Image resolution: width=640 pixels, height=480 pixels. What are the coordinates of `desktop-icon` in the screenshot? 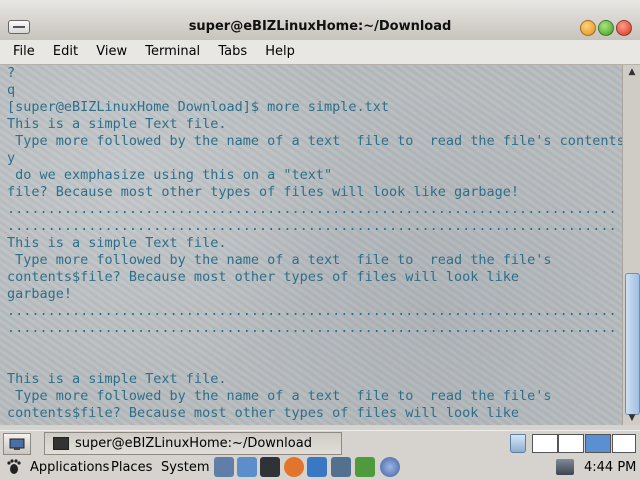 It's located at (17, 444).